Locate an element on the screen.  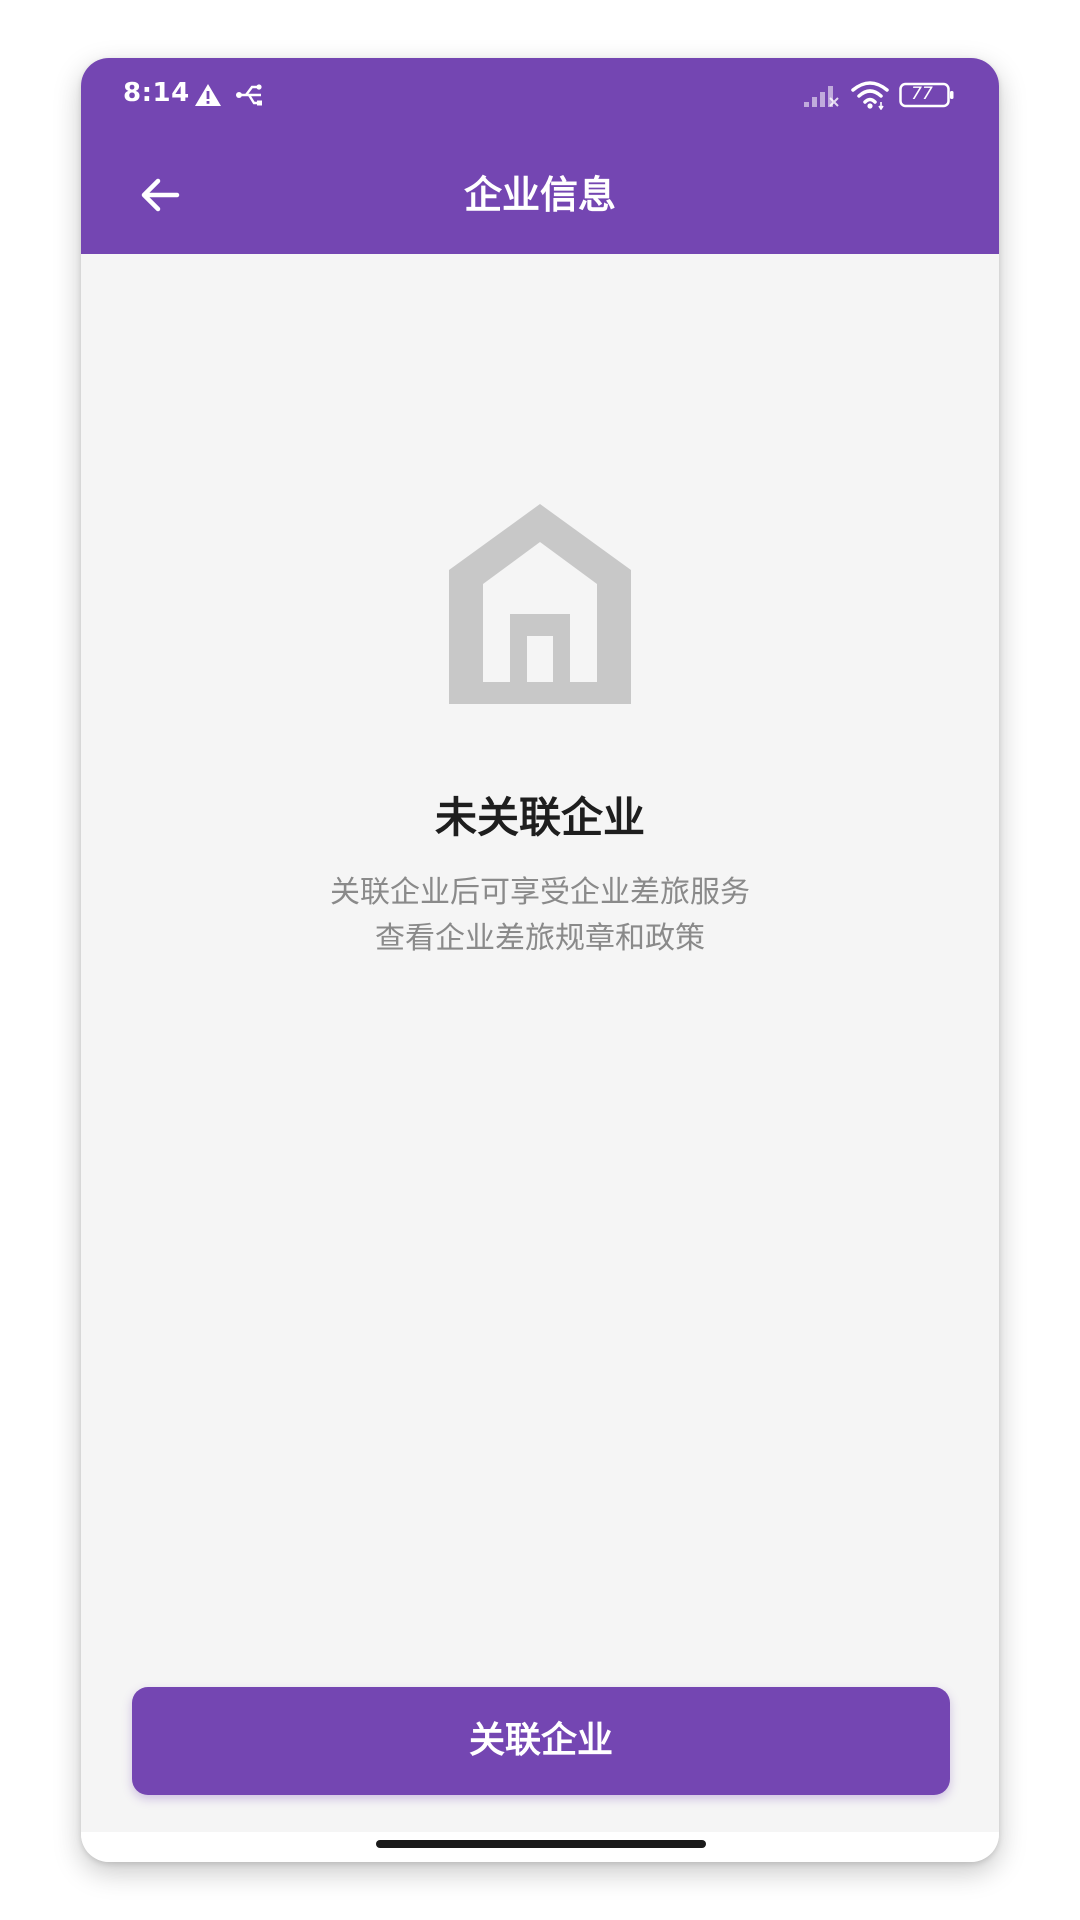
signal-icon is located at coordinates (821, 96).